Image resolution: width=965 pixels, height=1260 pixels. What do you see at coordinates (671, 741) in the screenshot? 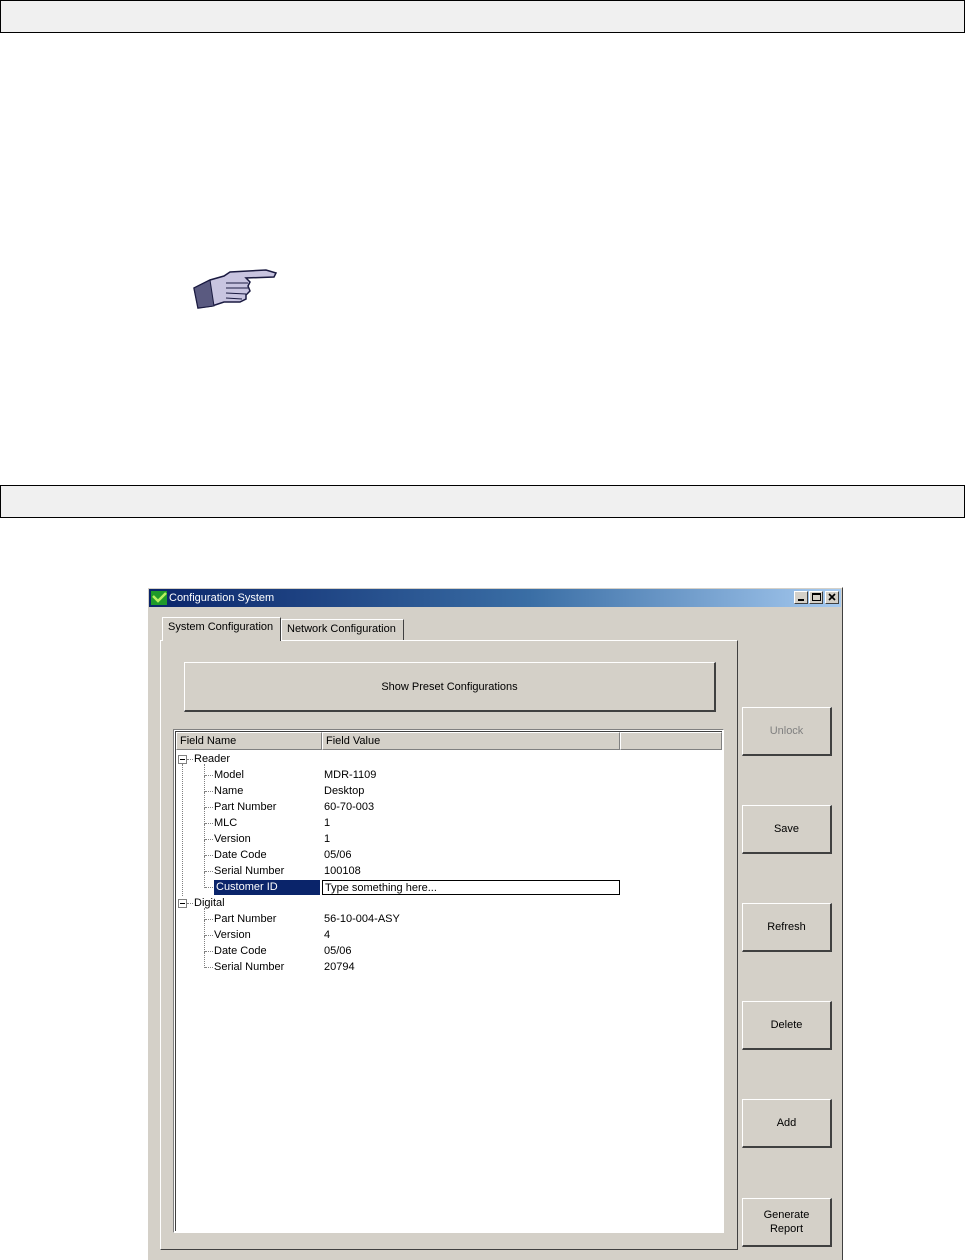
I see `column-header-empty` at bounding box center [671, 741].